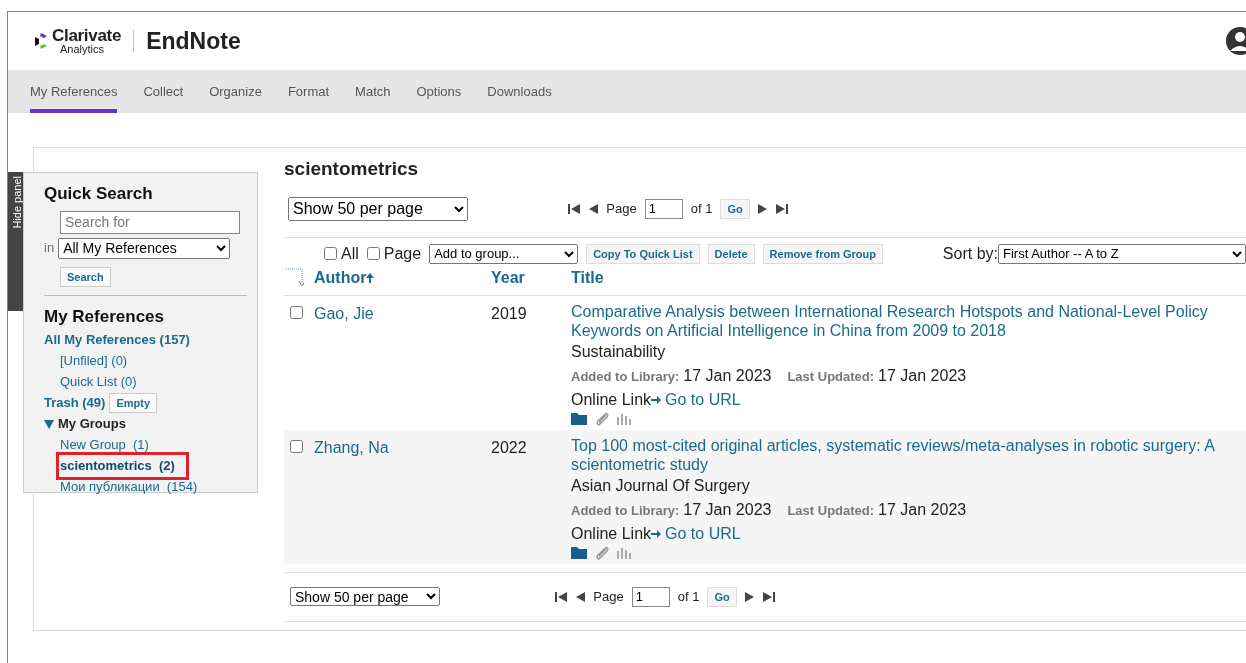  What do you see at coordinates (104, 445) in the screenshot?
I see `group-link: New Group (1)` at bounding box center [104, 445].